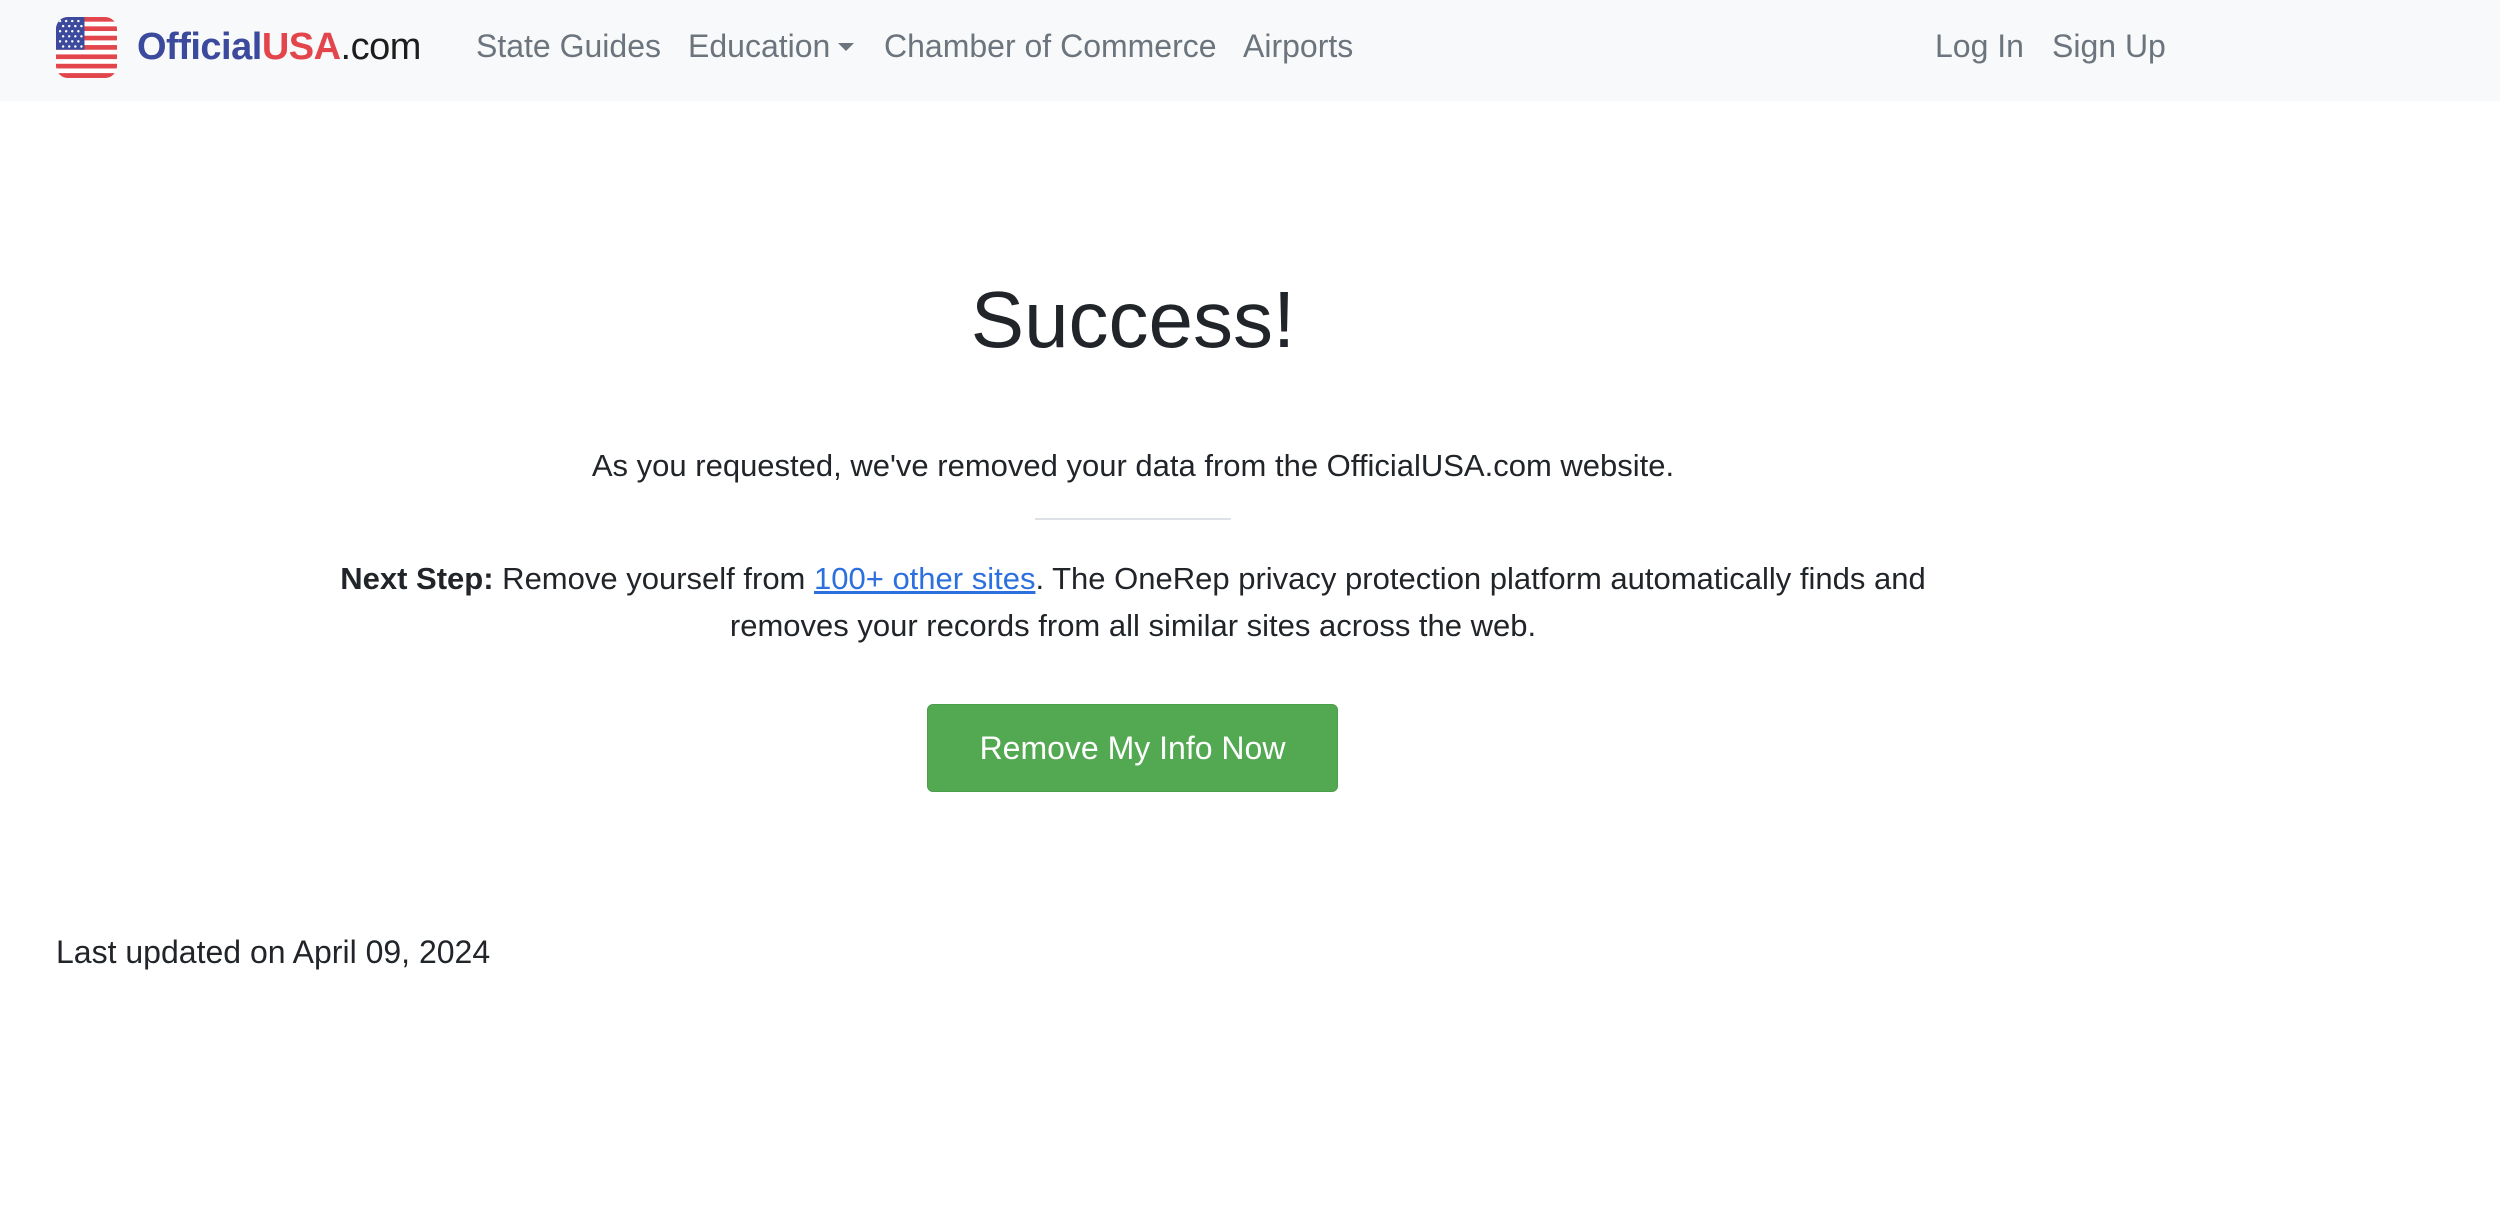  What do you see at coordinates (199, 47) in the screenshot?
I see `brand-name-official: Official` at bounding box center [199, 47].